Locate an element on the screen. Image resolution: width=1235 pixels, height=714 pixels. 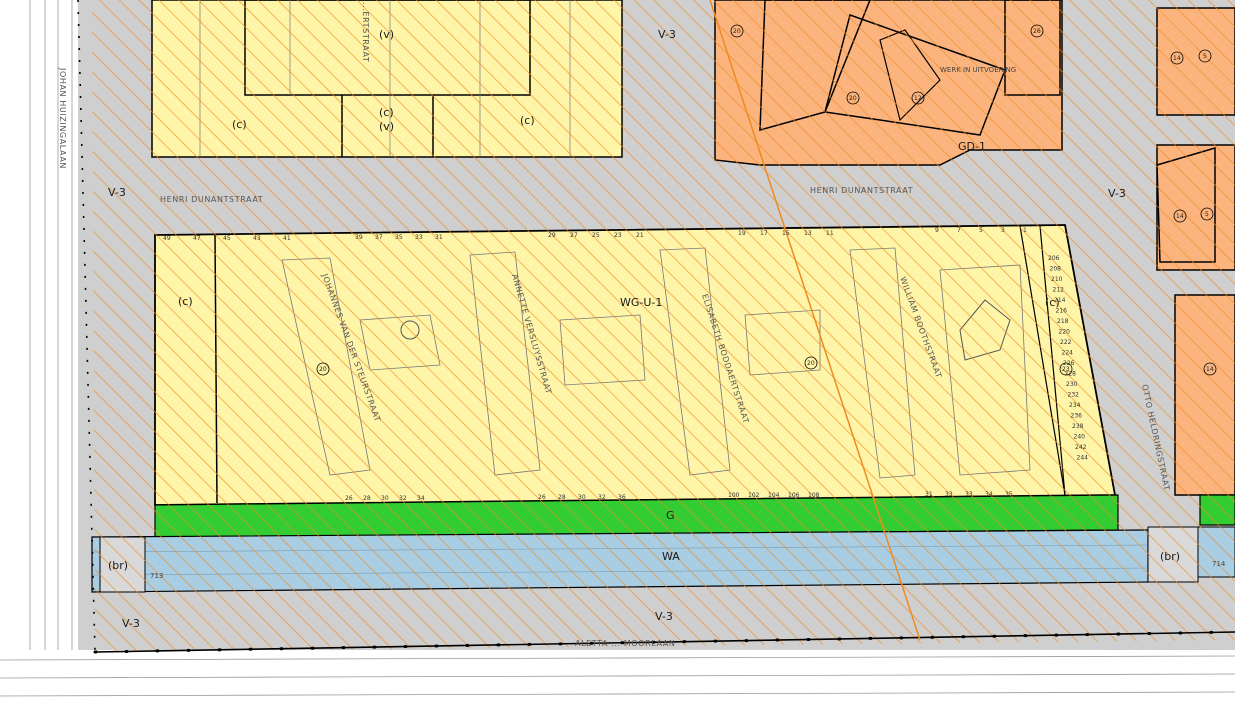
label-henri-dunant-east: HENRI DUNANTSTRAAT is located at coordinates (861, 190).